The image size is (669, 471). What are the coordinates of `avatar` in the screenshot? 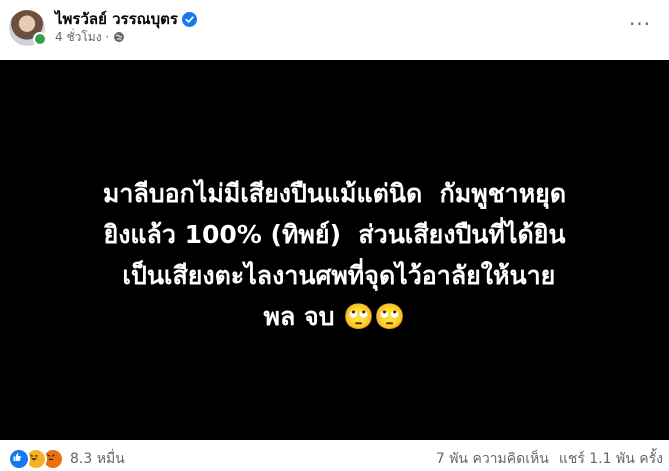 It's located at (28, 28).